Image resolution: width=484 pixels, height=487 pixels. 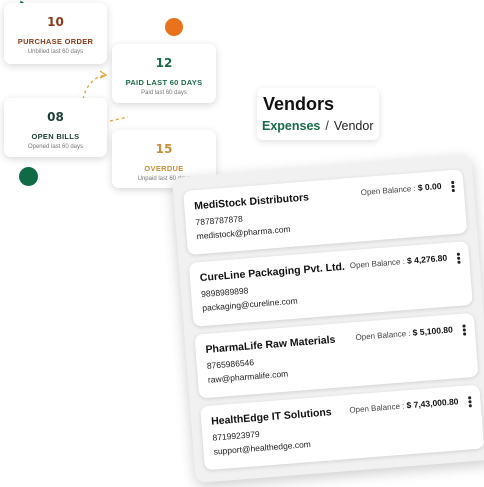 What do you see at coordinates (55, 117) in the screenshot?
I see `stat-count: 08` at bounding box center [55, 117].